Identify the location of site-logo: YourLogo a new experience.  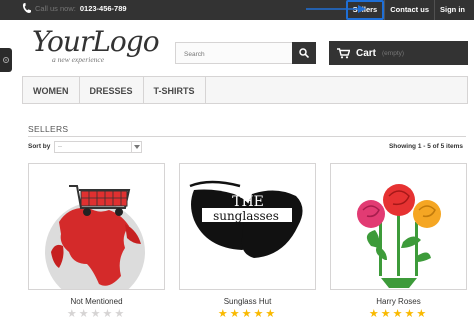
(96, 46).